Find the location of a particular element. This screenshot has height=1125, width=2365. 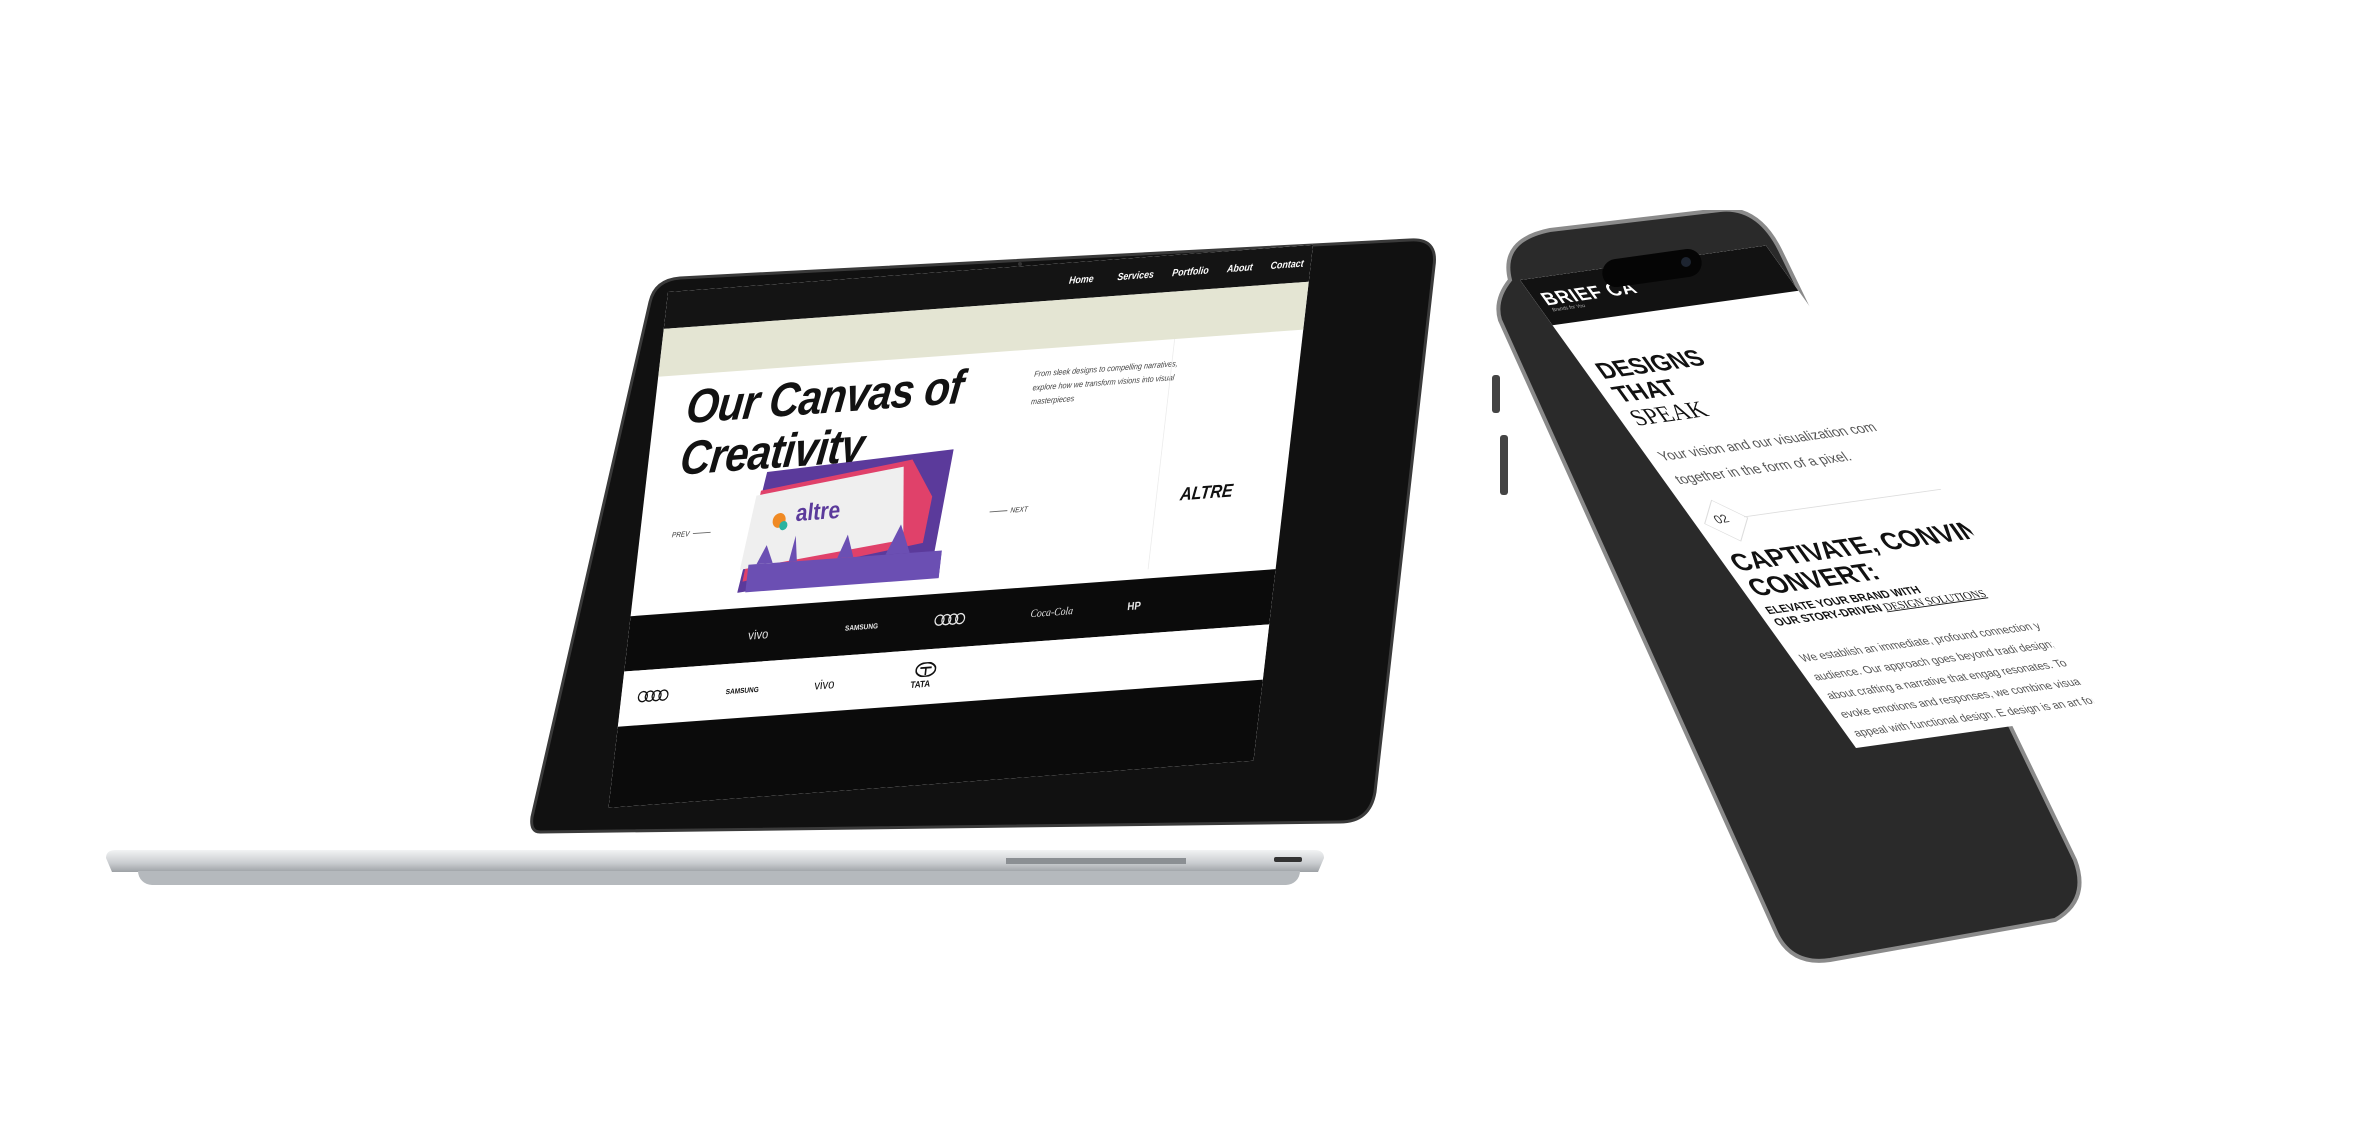

vent-grille is located at coordinates (1096, 861).